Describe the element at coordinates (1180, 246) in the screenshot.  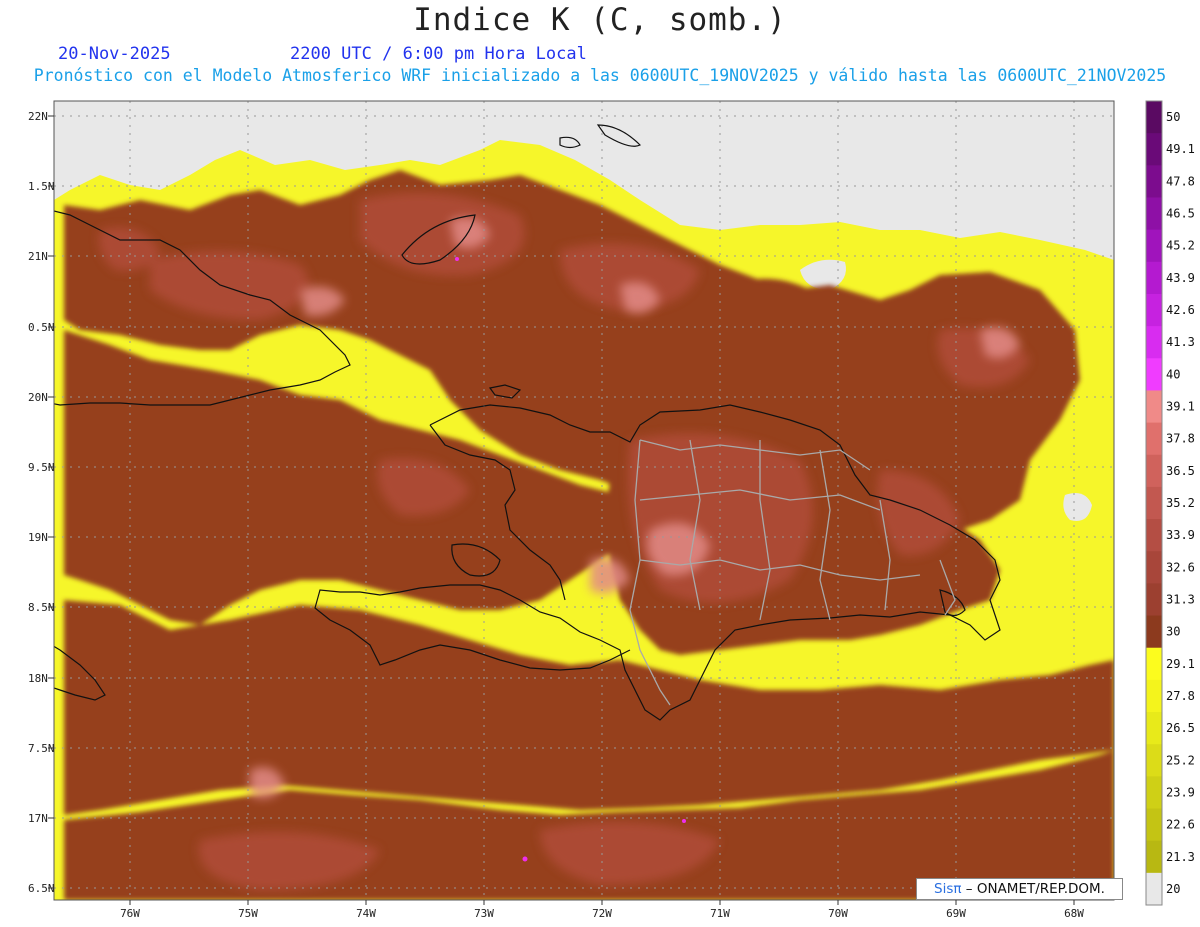
I see `colorbar-label: 45.2` at that location.